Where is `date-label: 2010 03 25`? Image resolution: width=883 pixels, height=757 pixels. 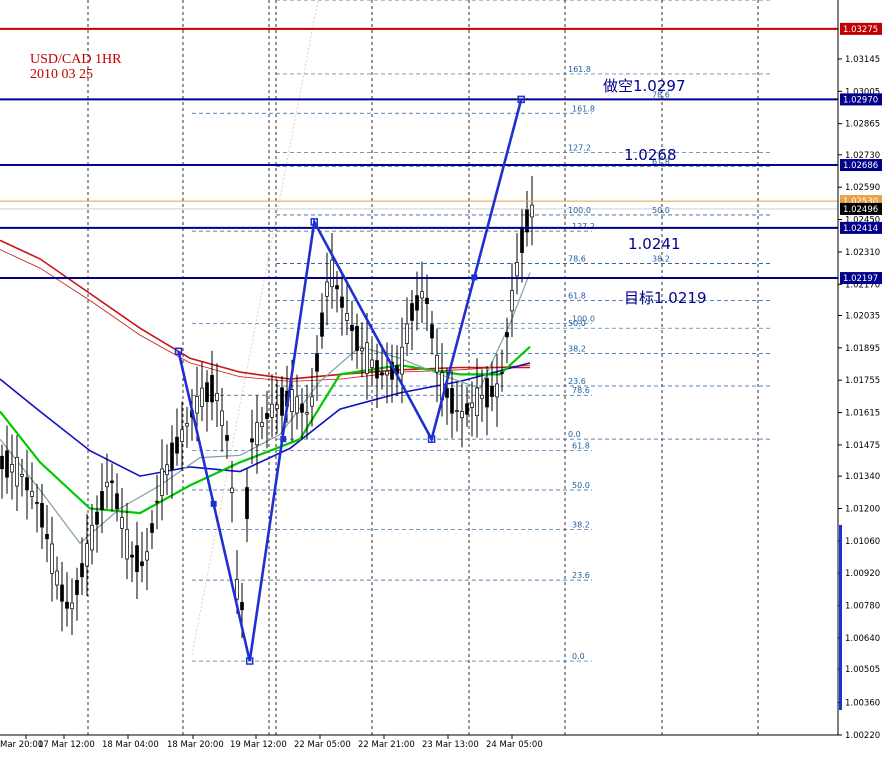 date-label: 2010 03 25 is located at coordinates (61, 74).